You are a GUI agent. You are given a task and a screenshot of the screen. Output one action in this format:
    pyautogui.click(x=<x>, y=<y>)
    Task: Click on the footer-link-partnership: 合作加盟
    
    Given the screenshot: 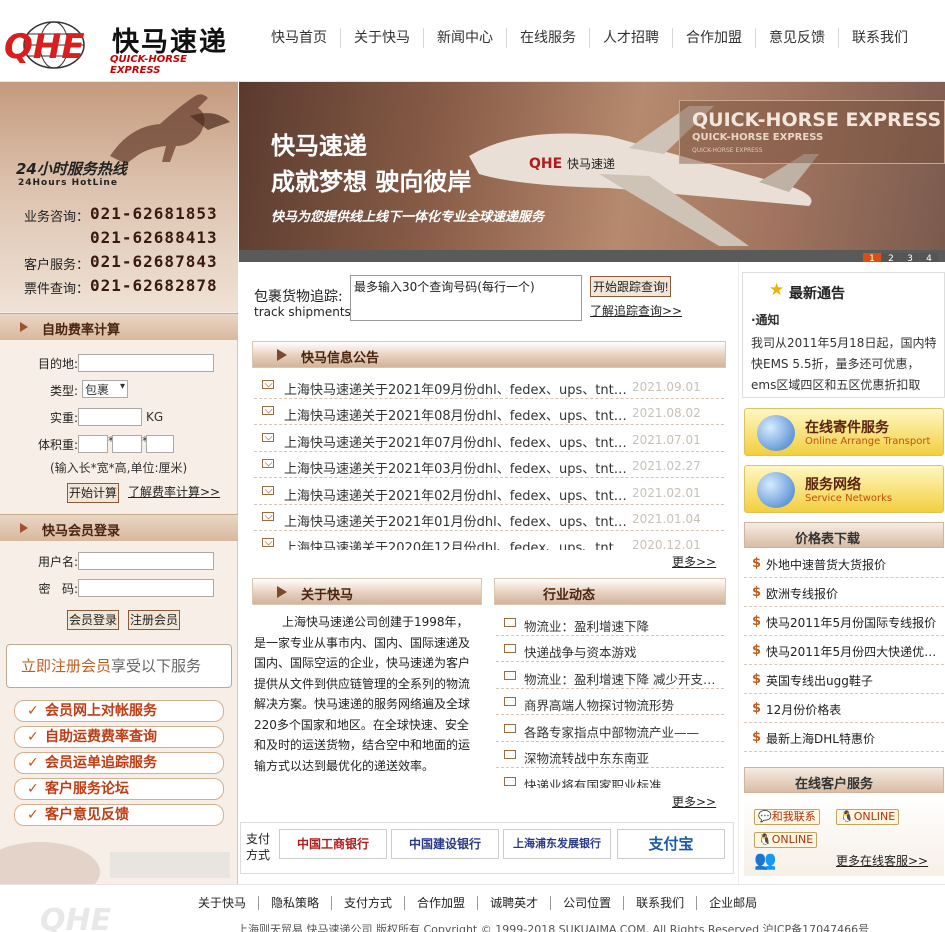 What is the action you would take?
    pyautogui.click(x=440, y=903)
    